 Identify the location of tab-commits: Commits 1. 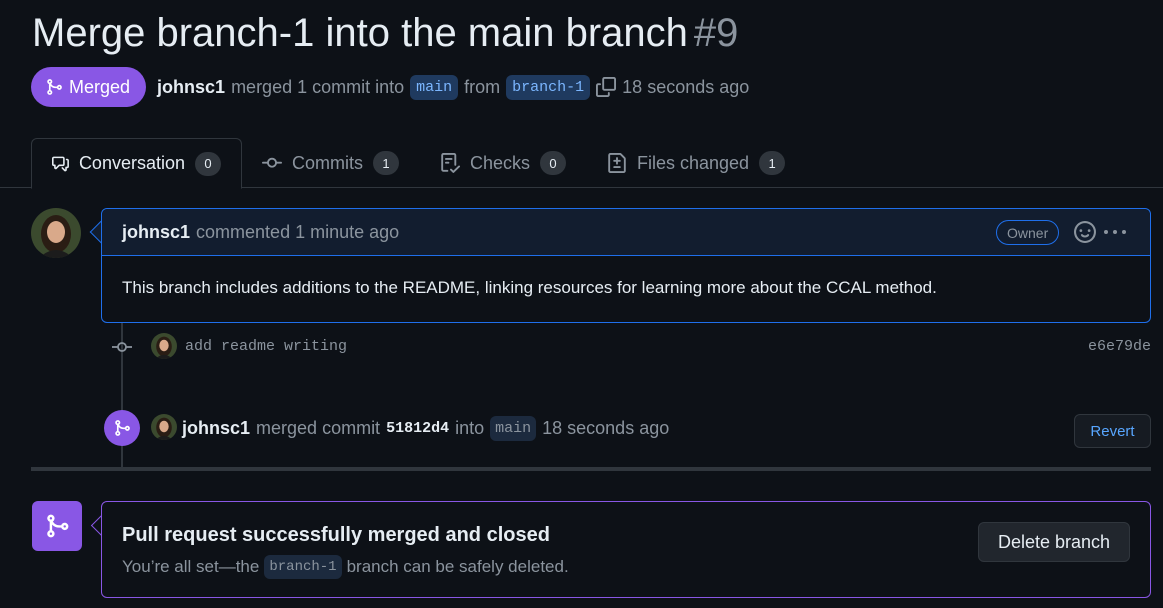
(330, 163).